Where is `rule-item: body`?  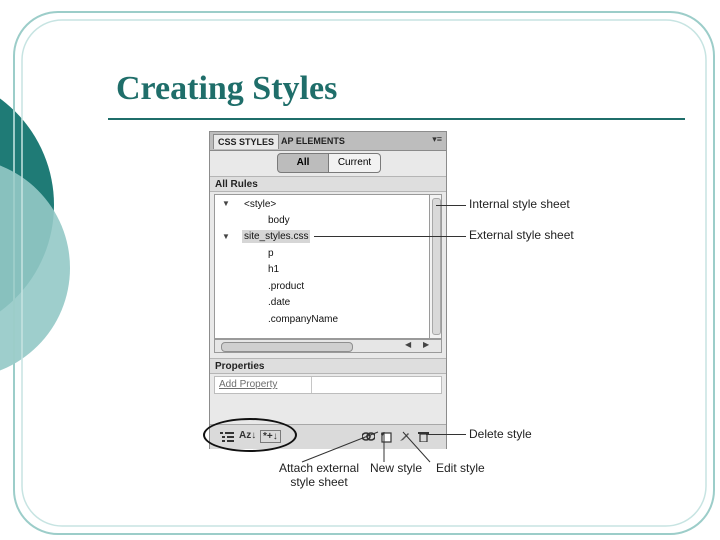
rule-item: body is located at coordinates (279, 220).